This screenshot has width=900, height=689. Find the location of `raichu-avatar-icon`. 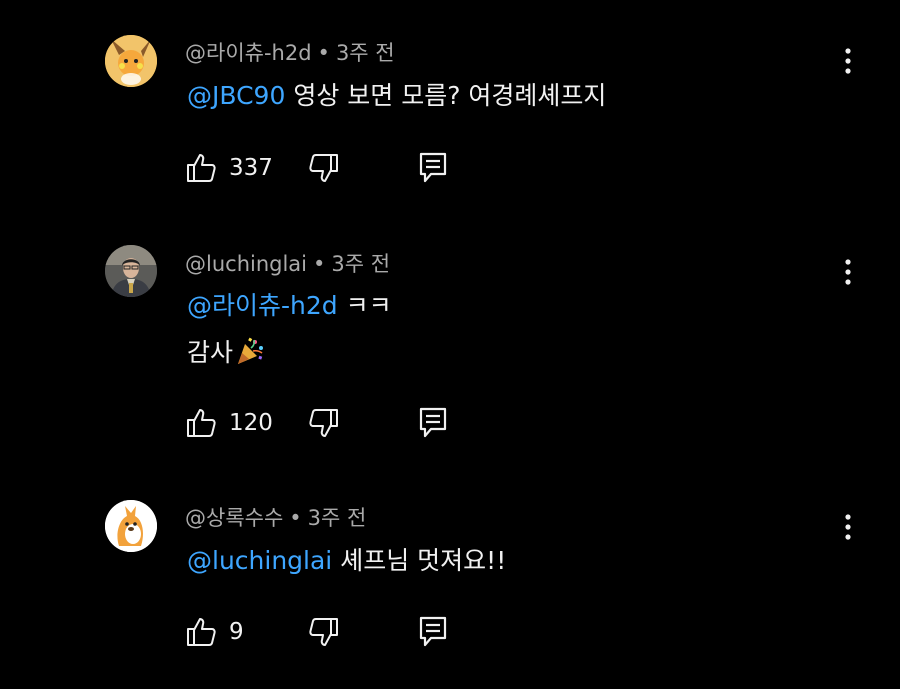

raichu-avatar-icon is located at coordinates (131, 61).